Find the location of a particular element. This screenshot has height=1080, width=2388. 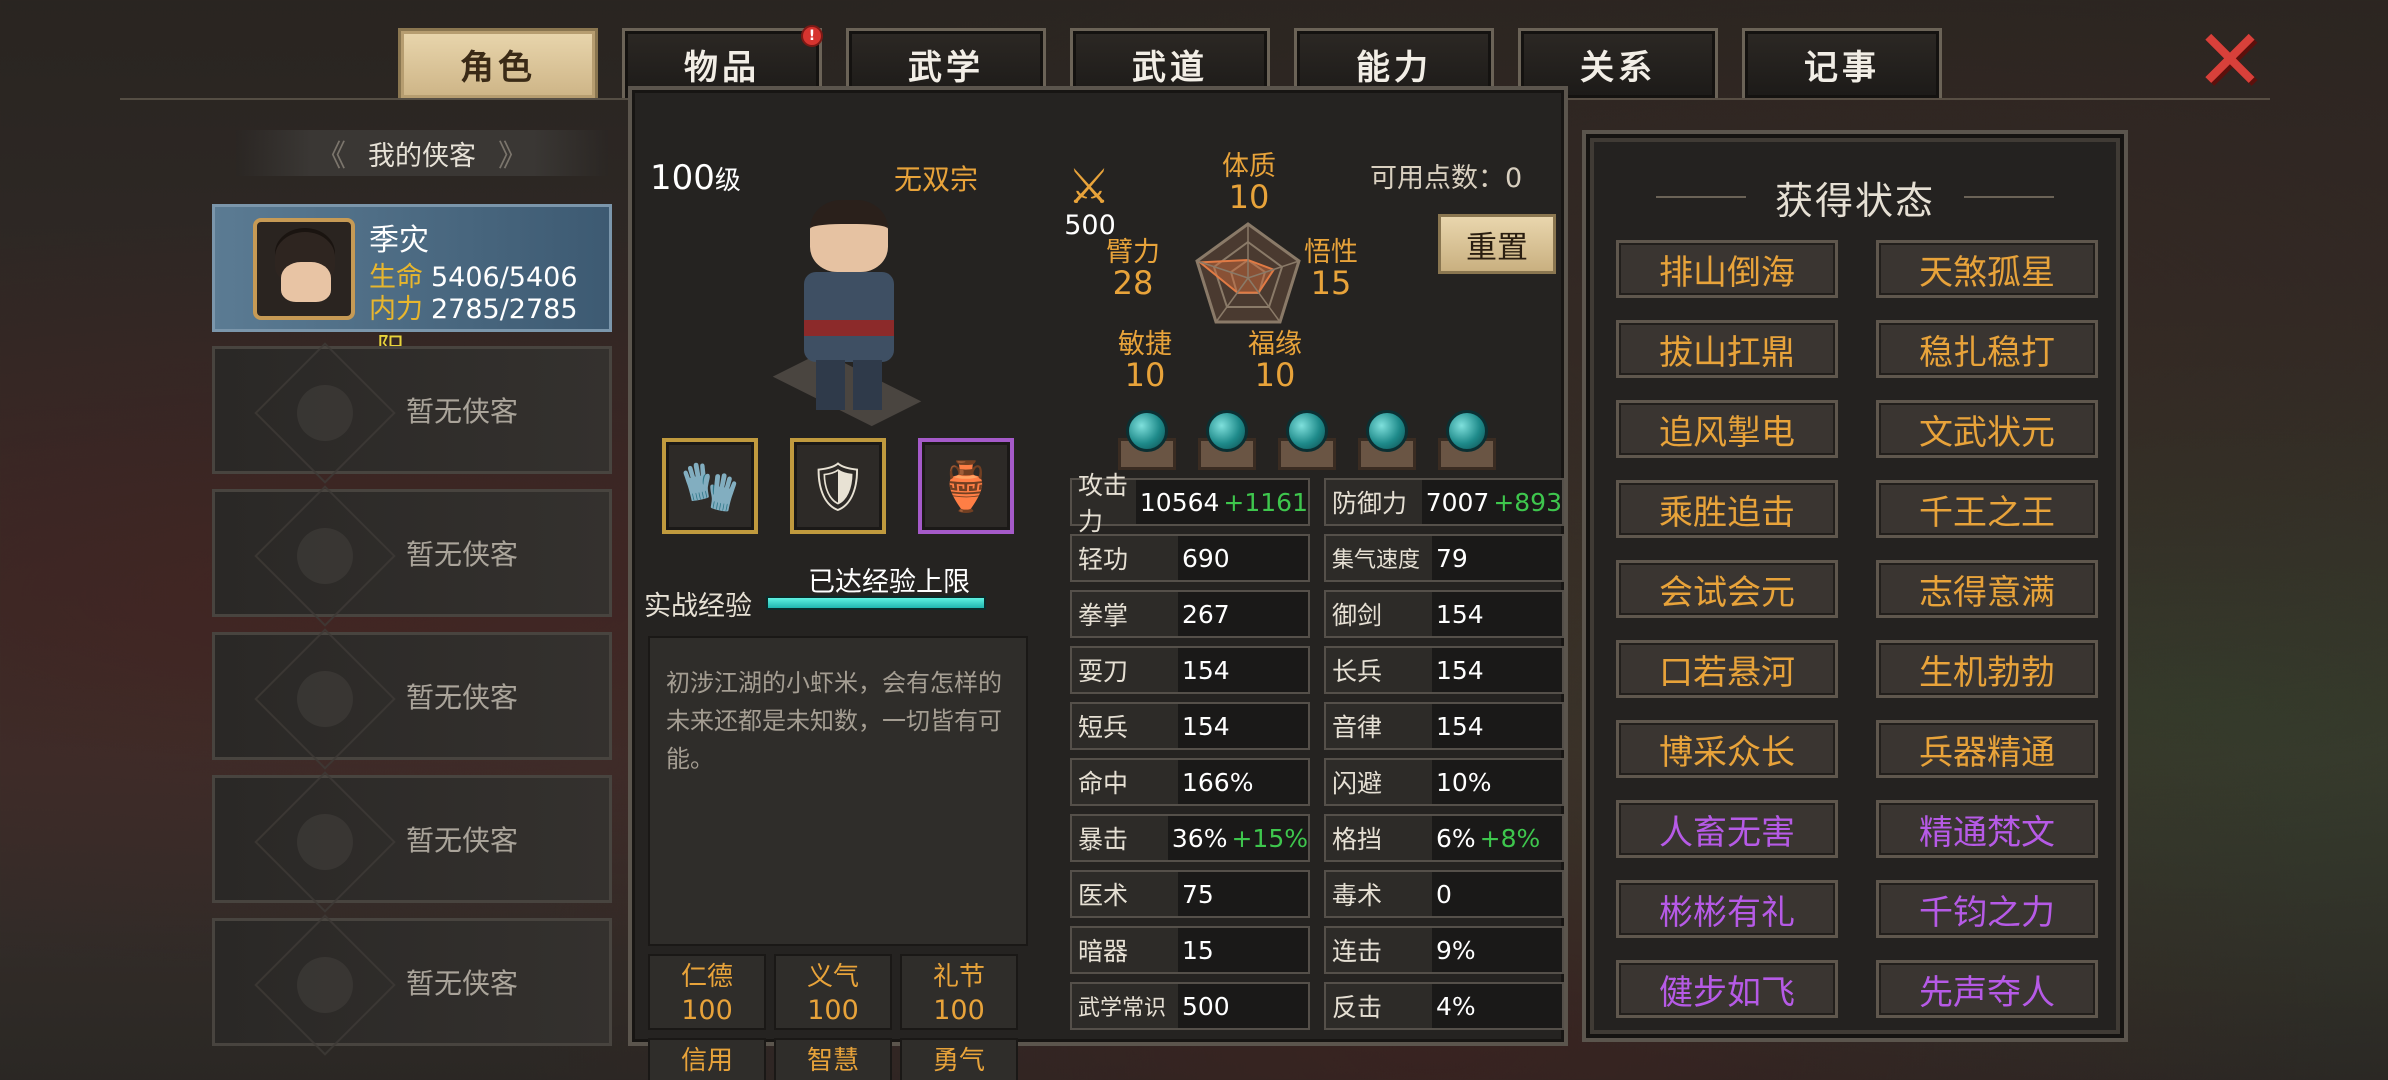

close-button: ✕ is located at coordinates (2230, 60).